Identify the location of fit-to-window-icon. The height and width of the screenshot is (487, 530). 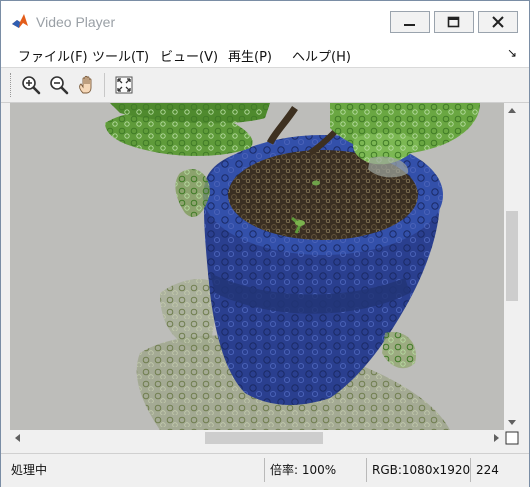
(124, 85).